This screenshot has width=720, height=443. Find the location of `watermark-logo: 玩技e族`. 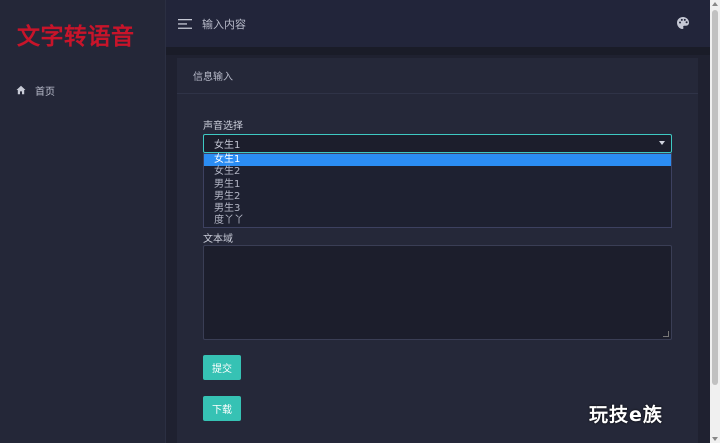

watermark-logo: 玩技e族 is located at coordinates (626, 415).